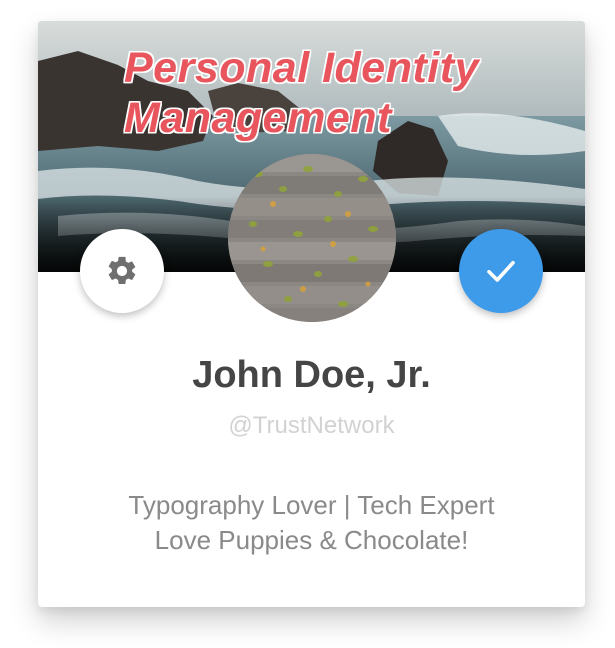 The image size is (615, 648). What do you see at coordinates (311, 375) in the screenshot?
I see `profile-name: John Doe, Jr.` at bounding box center [311, 375].